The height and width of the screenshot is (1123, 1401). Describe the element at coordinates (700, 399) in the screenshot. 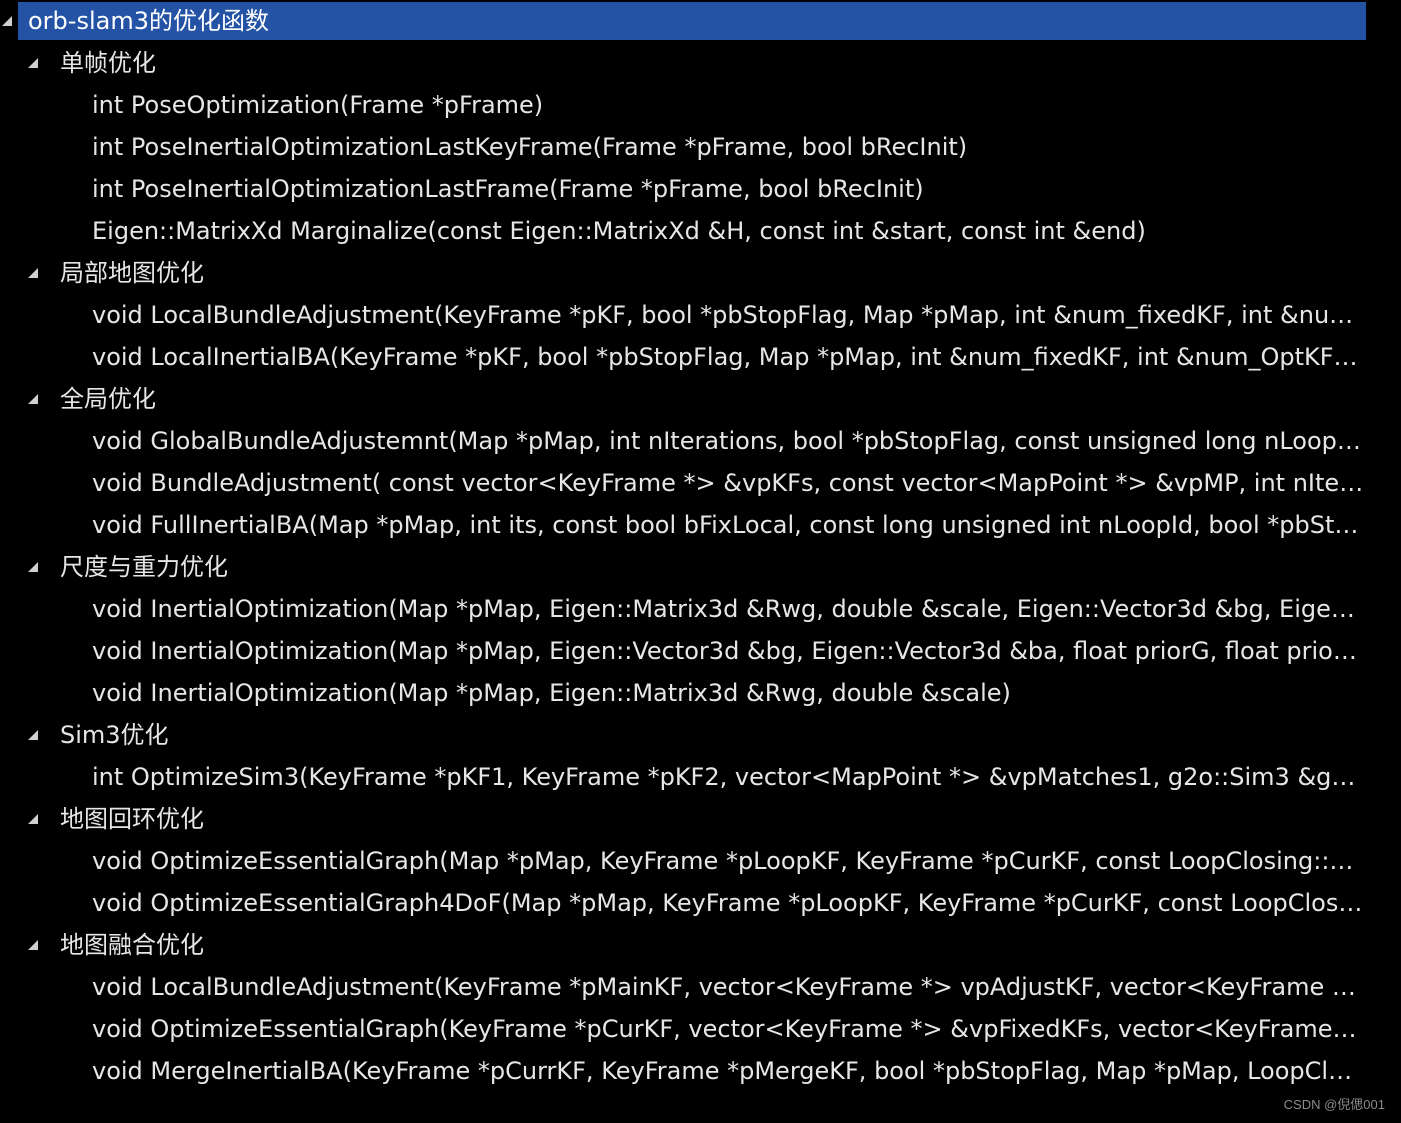

I see `tree-group-node: 全局优化` at that location.